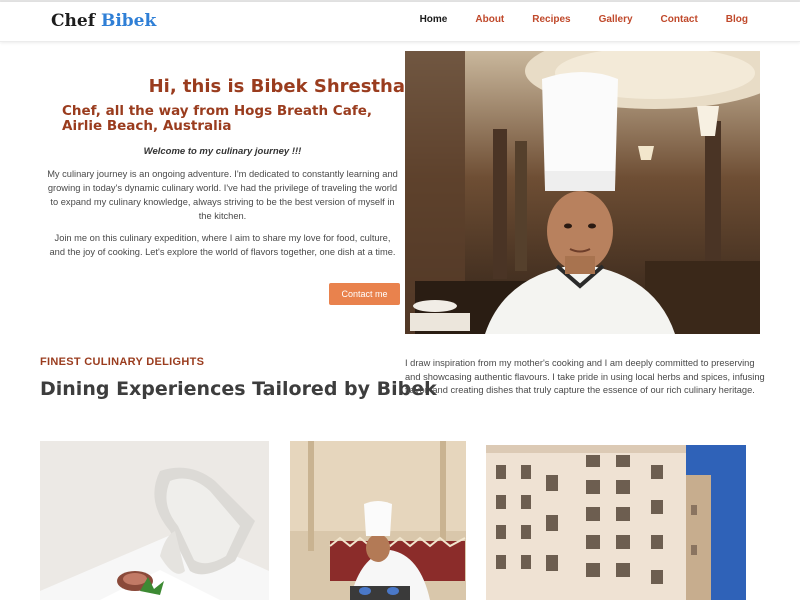  Describe the element at coordinates (222, 151) in the screenshot. I see `welcome-text: Welcome to my culinary journey !!!` at that location.